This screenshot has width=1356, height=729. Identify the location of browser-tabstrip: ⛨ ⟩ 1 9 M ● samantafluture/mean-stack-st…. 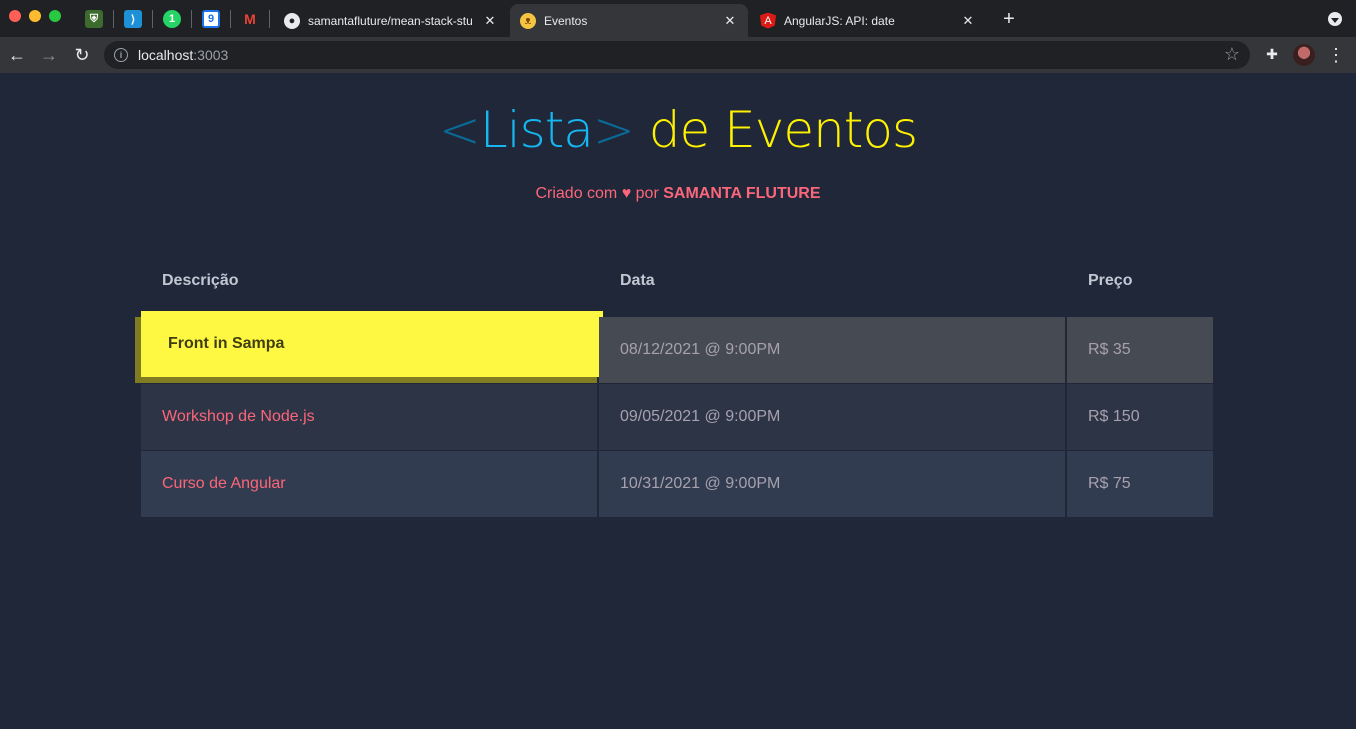
(678, 18).